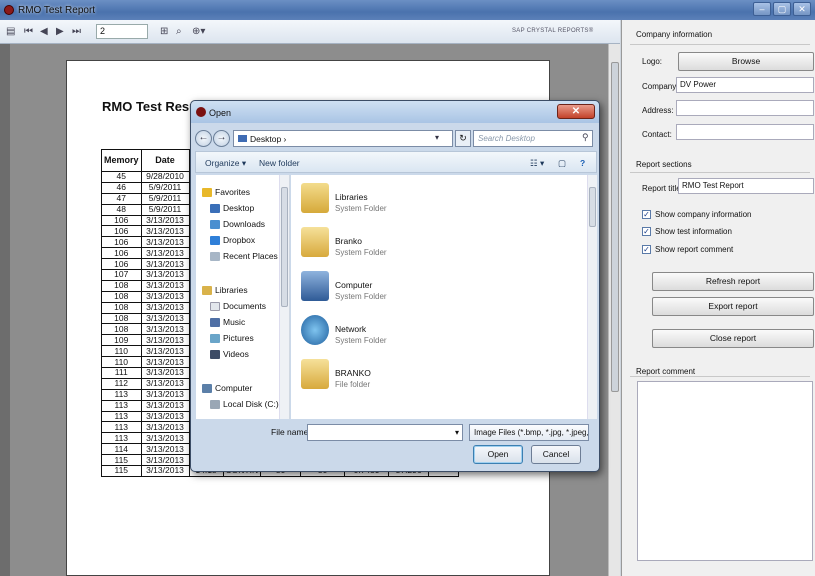  What do you see at coordinates (401, 380) in the screenshot?
I see `file-item: BRANKO File folder` at bounding box center [401, 380].